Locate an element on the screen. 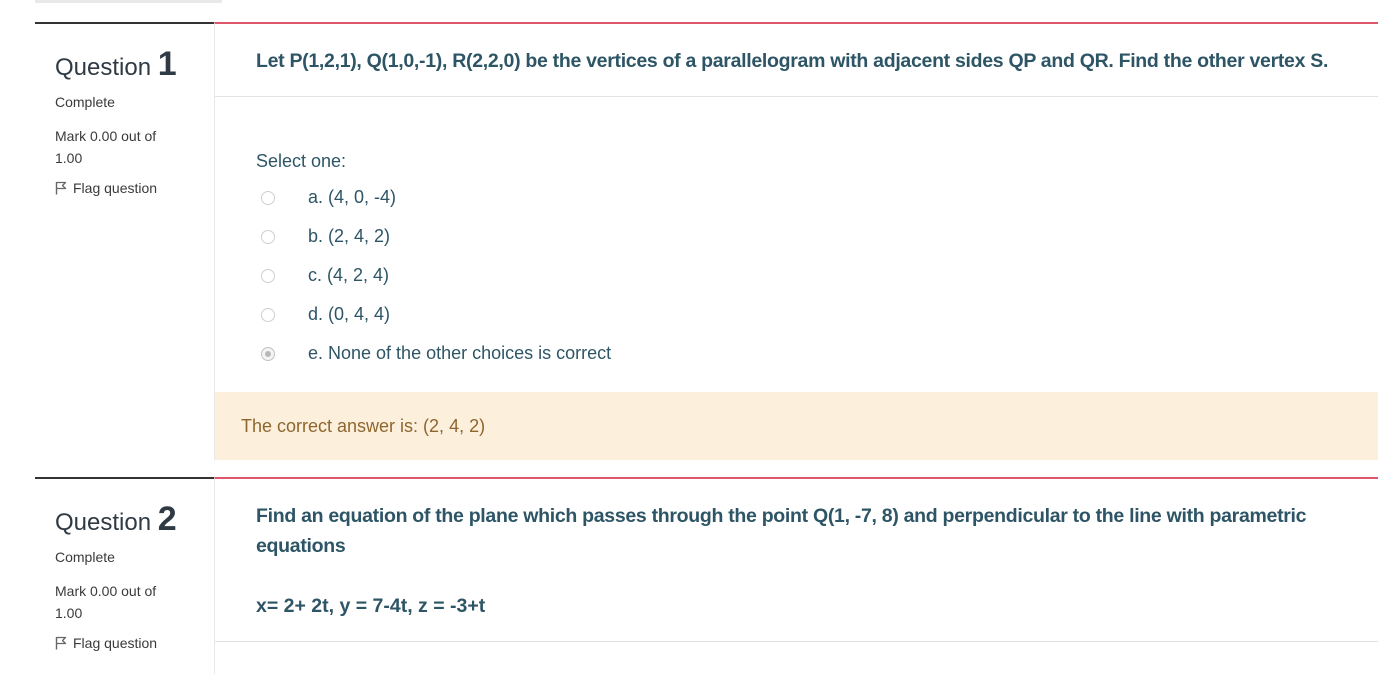  option-label: e. None of the other choices is correct is located at coordinates (460, 353).